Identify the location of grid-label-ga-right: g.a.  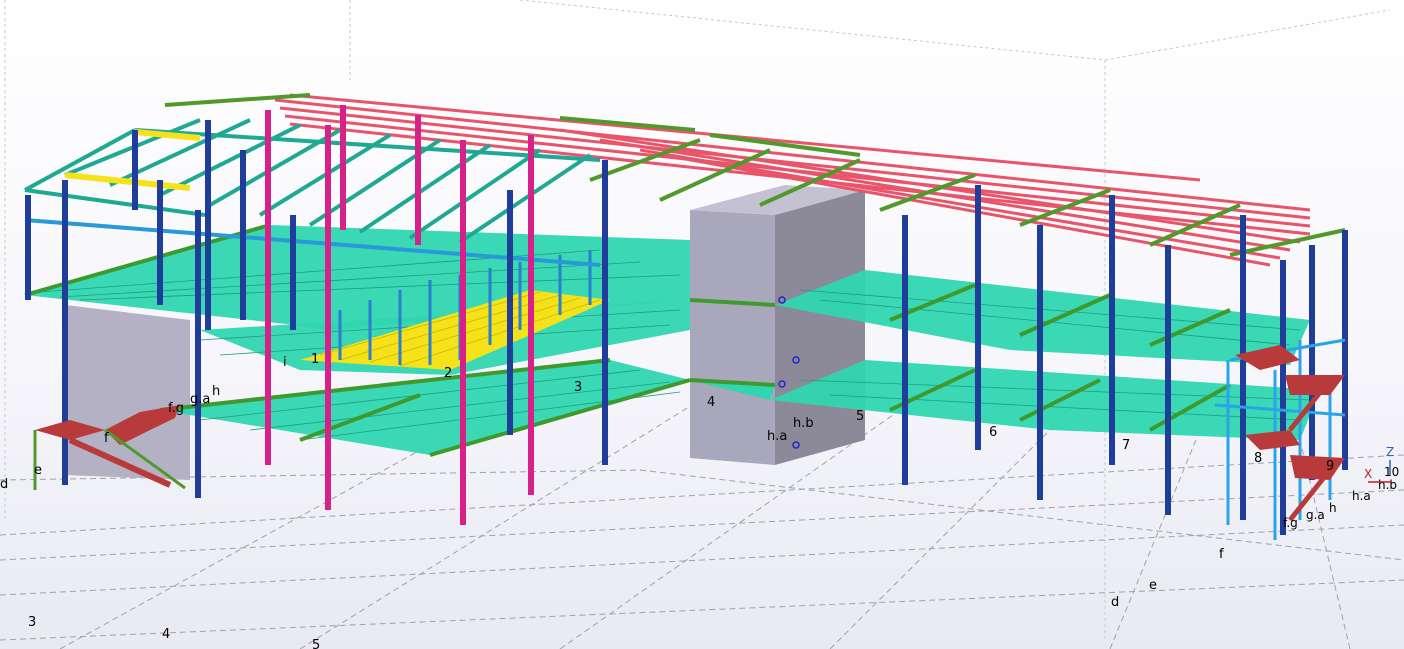
(1315, 515).